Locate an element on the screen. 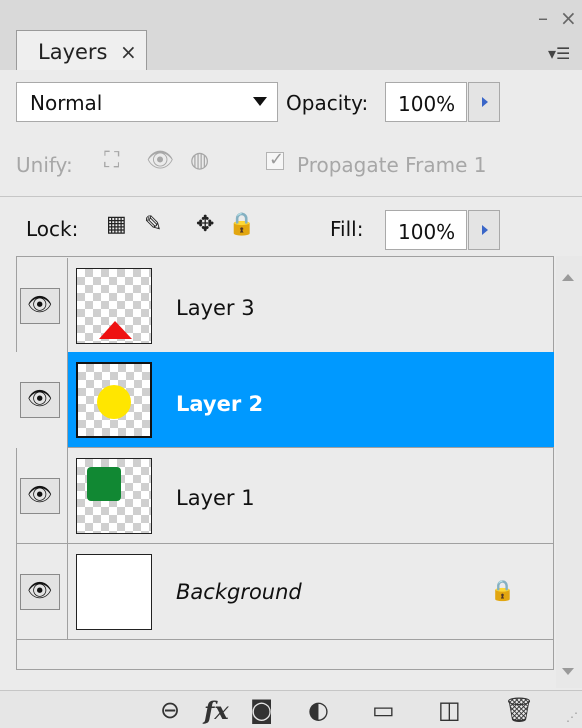  green-square-shape is located at coordinates (104, 484).